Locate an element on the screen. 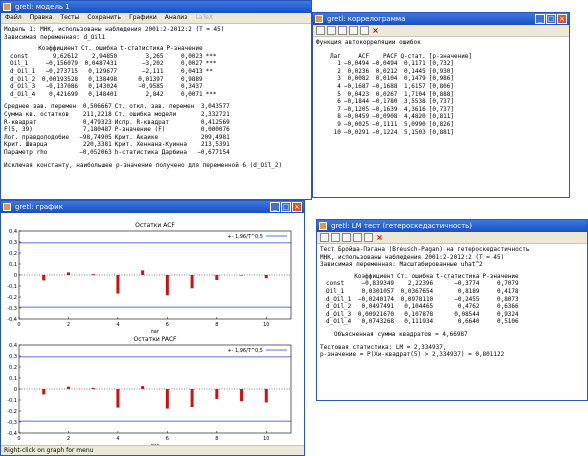 This screenshot has width=588, height=456. corr-cell: [0,881] is located at coordinates (441, 132).